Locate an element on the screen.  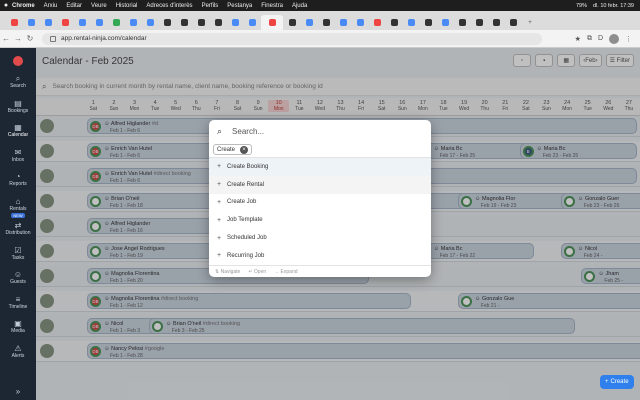
sidebar-item-label: Inbox is located at coordinates (18, 159).